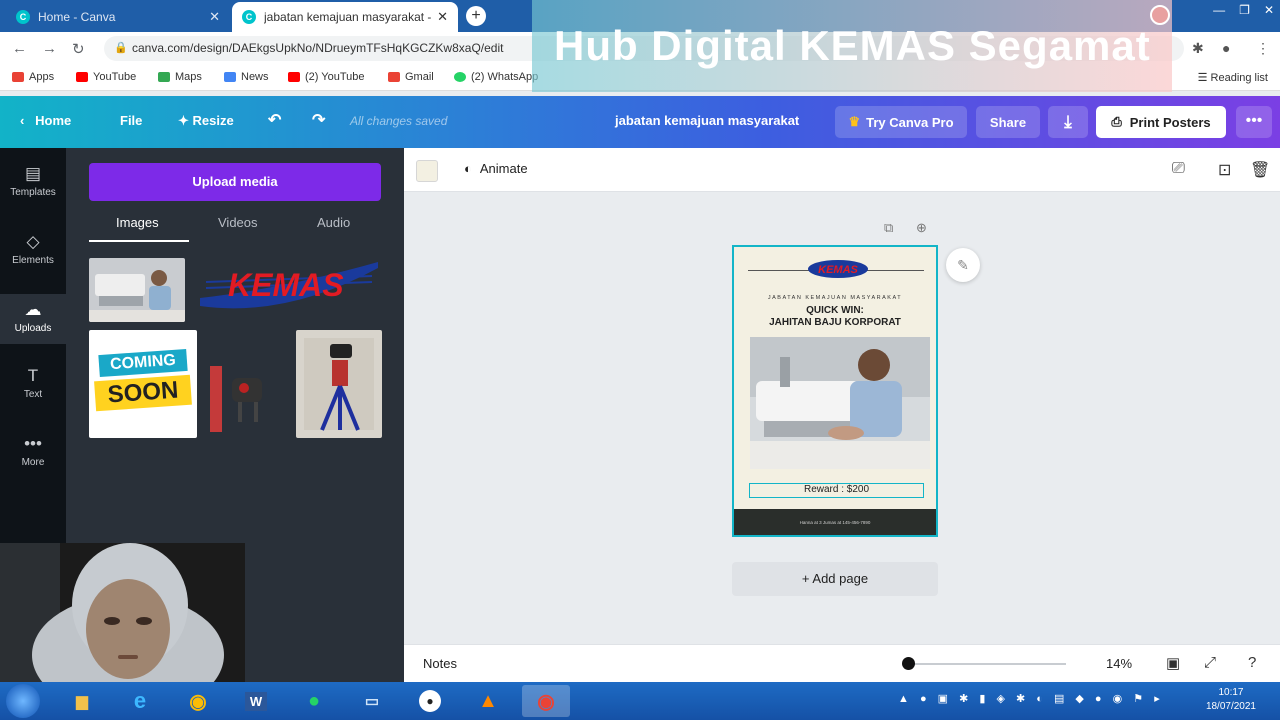 This screenshot has height=720, width=1280. Describe the element at coordinates (546, 701) in the screenshot. I see `taskbar-chrome-active: ◉` at that location.